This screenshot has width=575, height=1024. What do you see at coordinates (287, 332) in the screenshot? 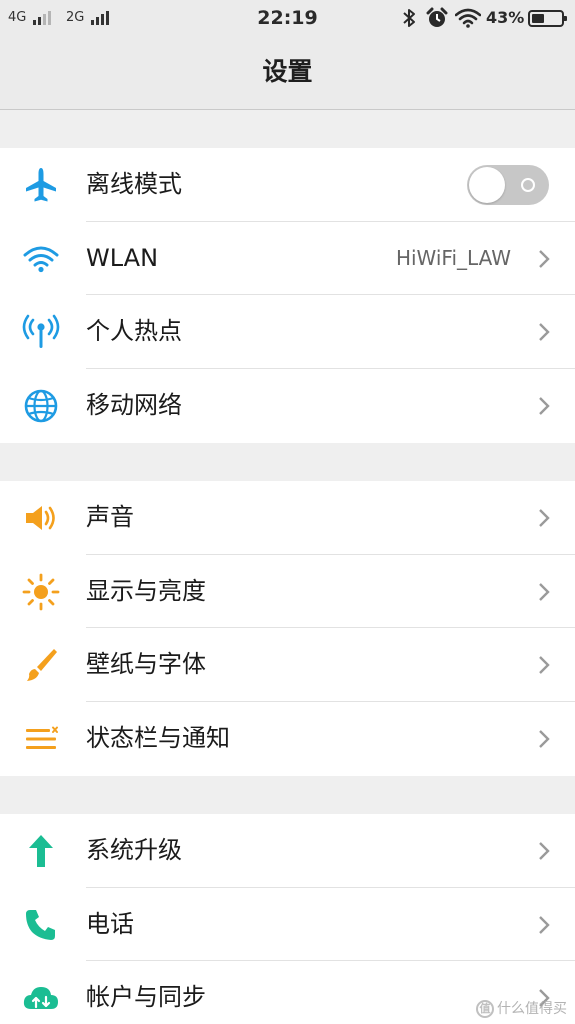
I see `settings-row-hotspot: 个人热点` at bounding box center [287, 332].